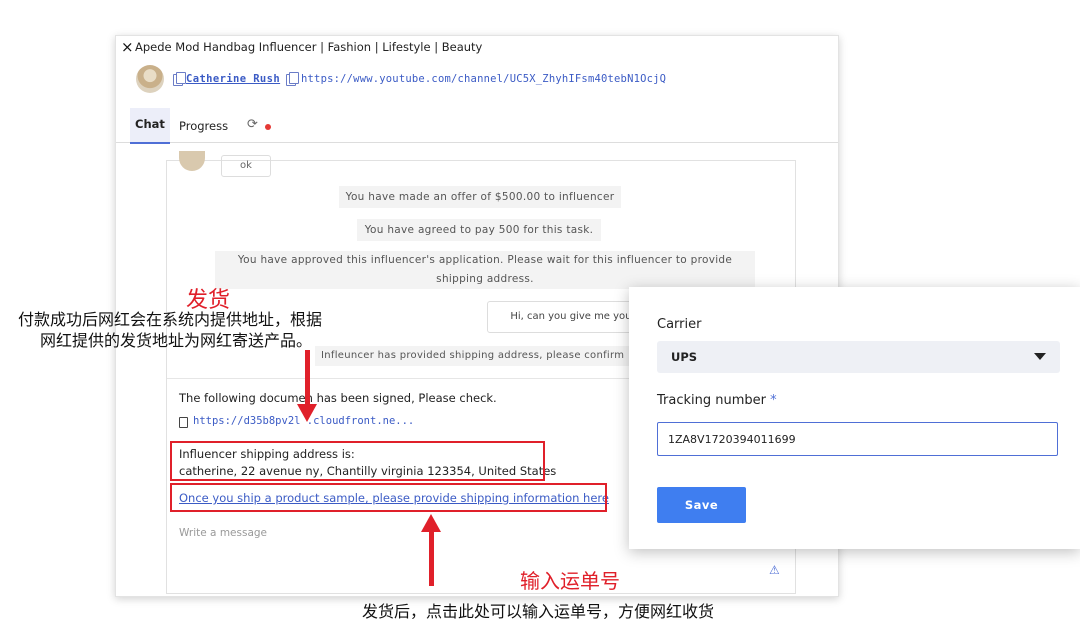 The height and width of the screenshot is (634, 1080). I want to click on ship-link-highlight-box, so click(388, 497).